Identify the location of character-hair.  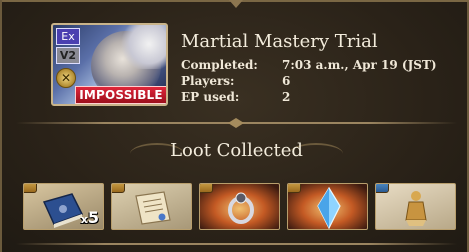
(142, 47).